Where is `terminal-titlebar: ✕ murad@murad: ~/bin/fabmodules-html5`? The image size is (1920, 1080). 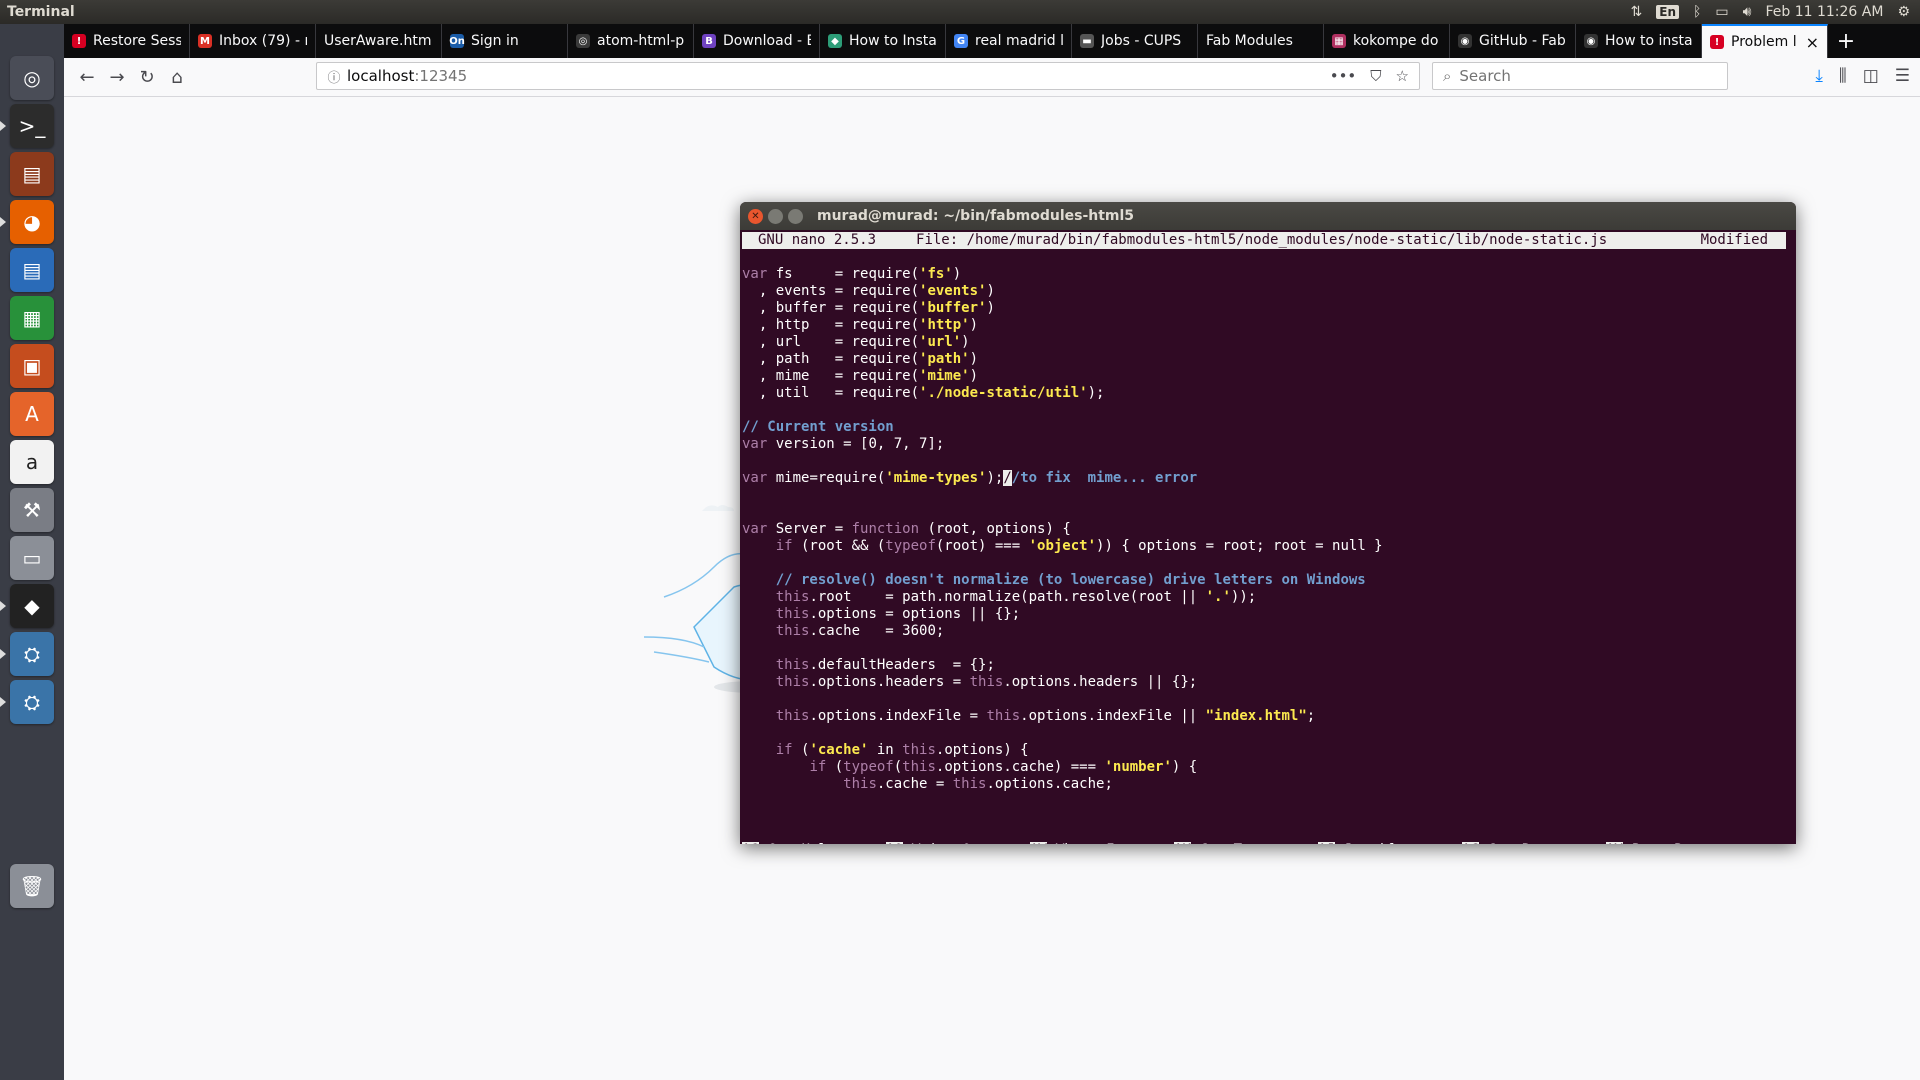
terminal-titlebar: ✕ murad@murad: ~/bin/fabmodules-html5 is located at coordinates (1268, 216).